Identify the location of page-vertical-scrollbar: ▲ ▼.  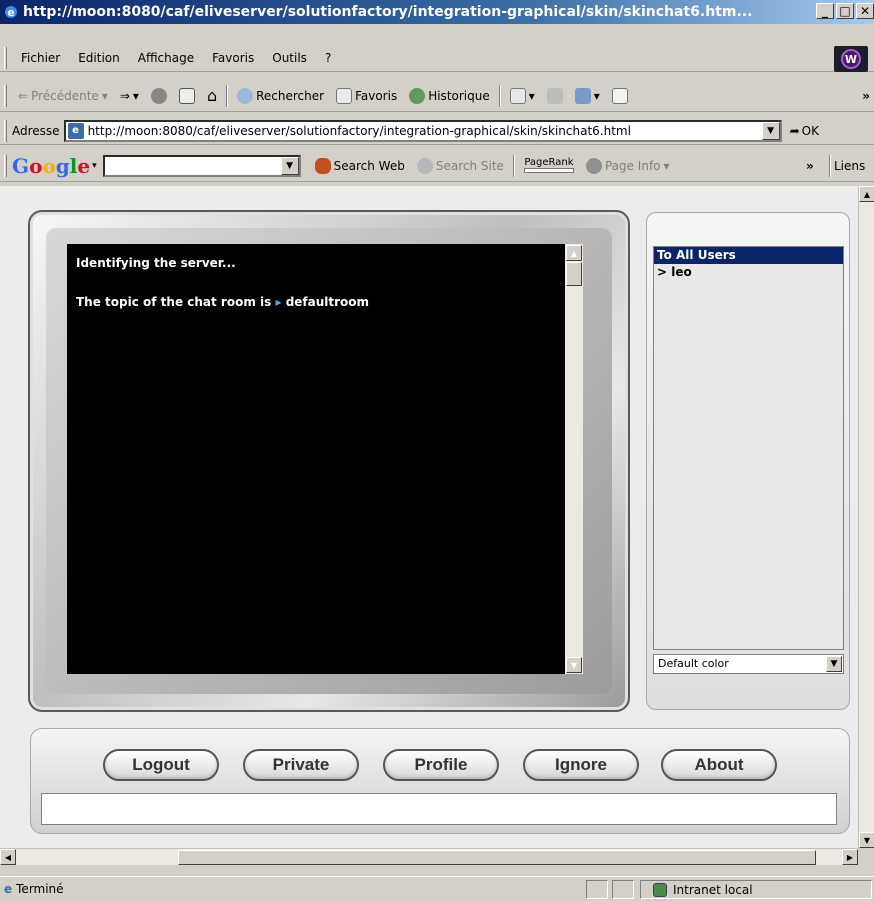
(866, 517).